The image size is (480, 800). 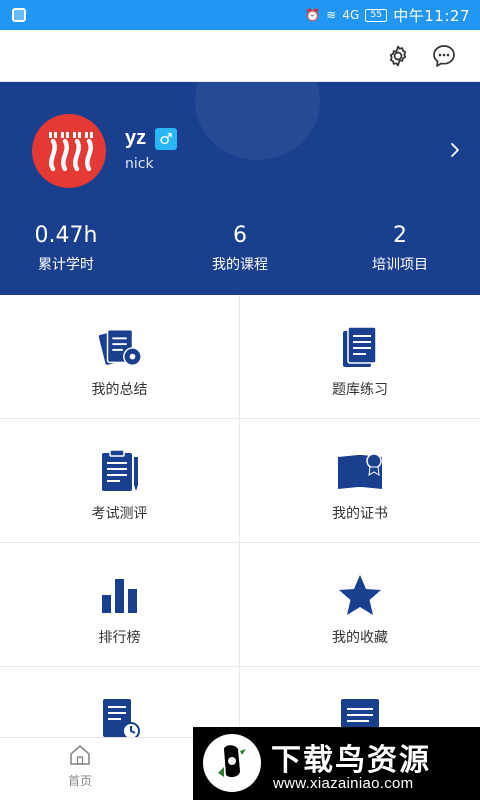 I want to click on alarm-icon: ⏰, so click(x=313, y=15).